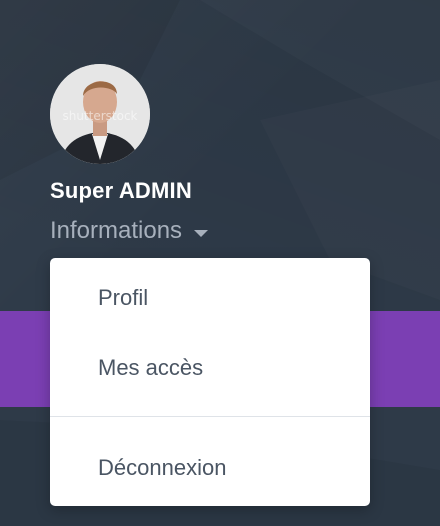 The width and height of the screenshot is (440, 526). What do you see at coordinates (210, 298) in the screenshot?
I see `menu-item-profil: Profil` at bounding box center [210, 298].